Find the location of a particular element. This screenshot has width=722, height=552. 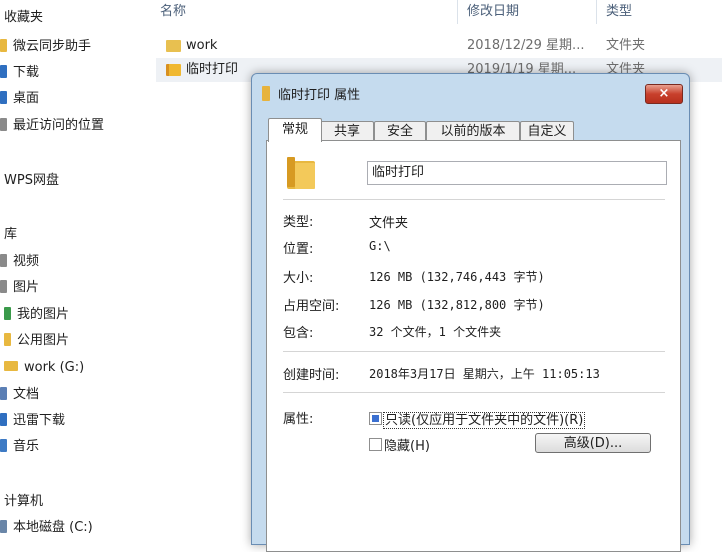

readonly-label: 只读(仅应用于文件夹中的文件)(R) is located at coordinates (484, 420).